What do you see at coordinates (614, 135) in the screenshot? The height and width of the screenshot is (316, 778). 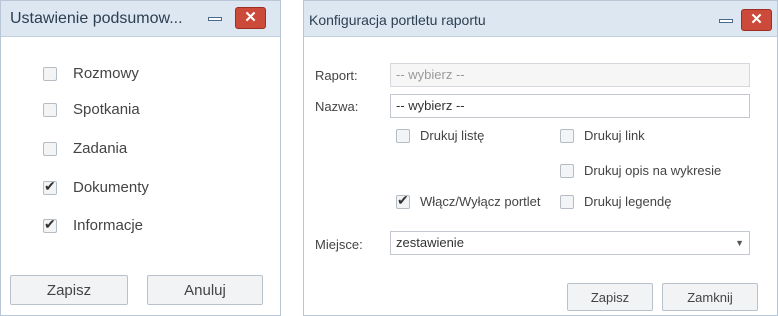 I see `checkbox-label: Drukuj link` at bounding box center [614, 135].